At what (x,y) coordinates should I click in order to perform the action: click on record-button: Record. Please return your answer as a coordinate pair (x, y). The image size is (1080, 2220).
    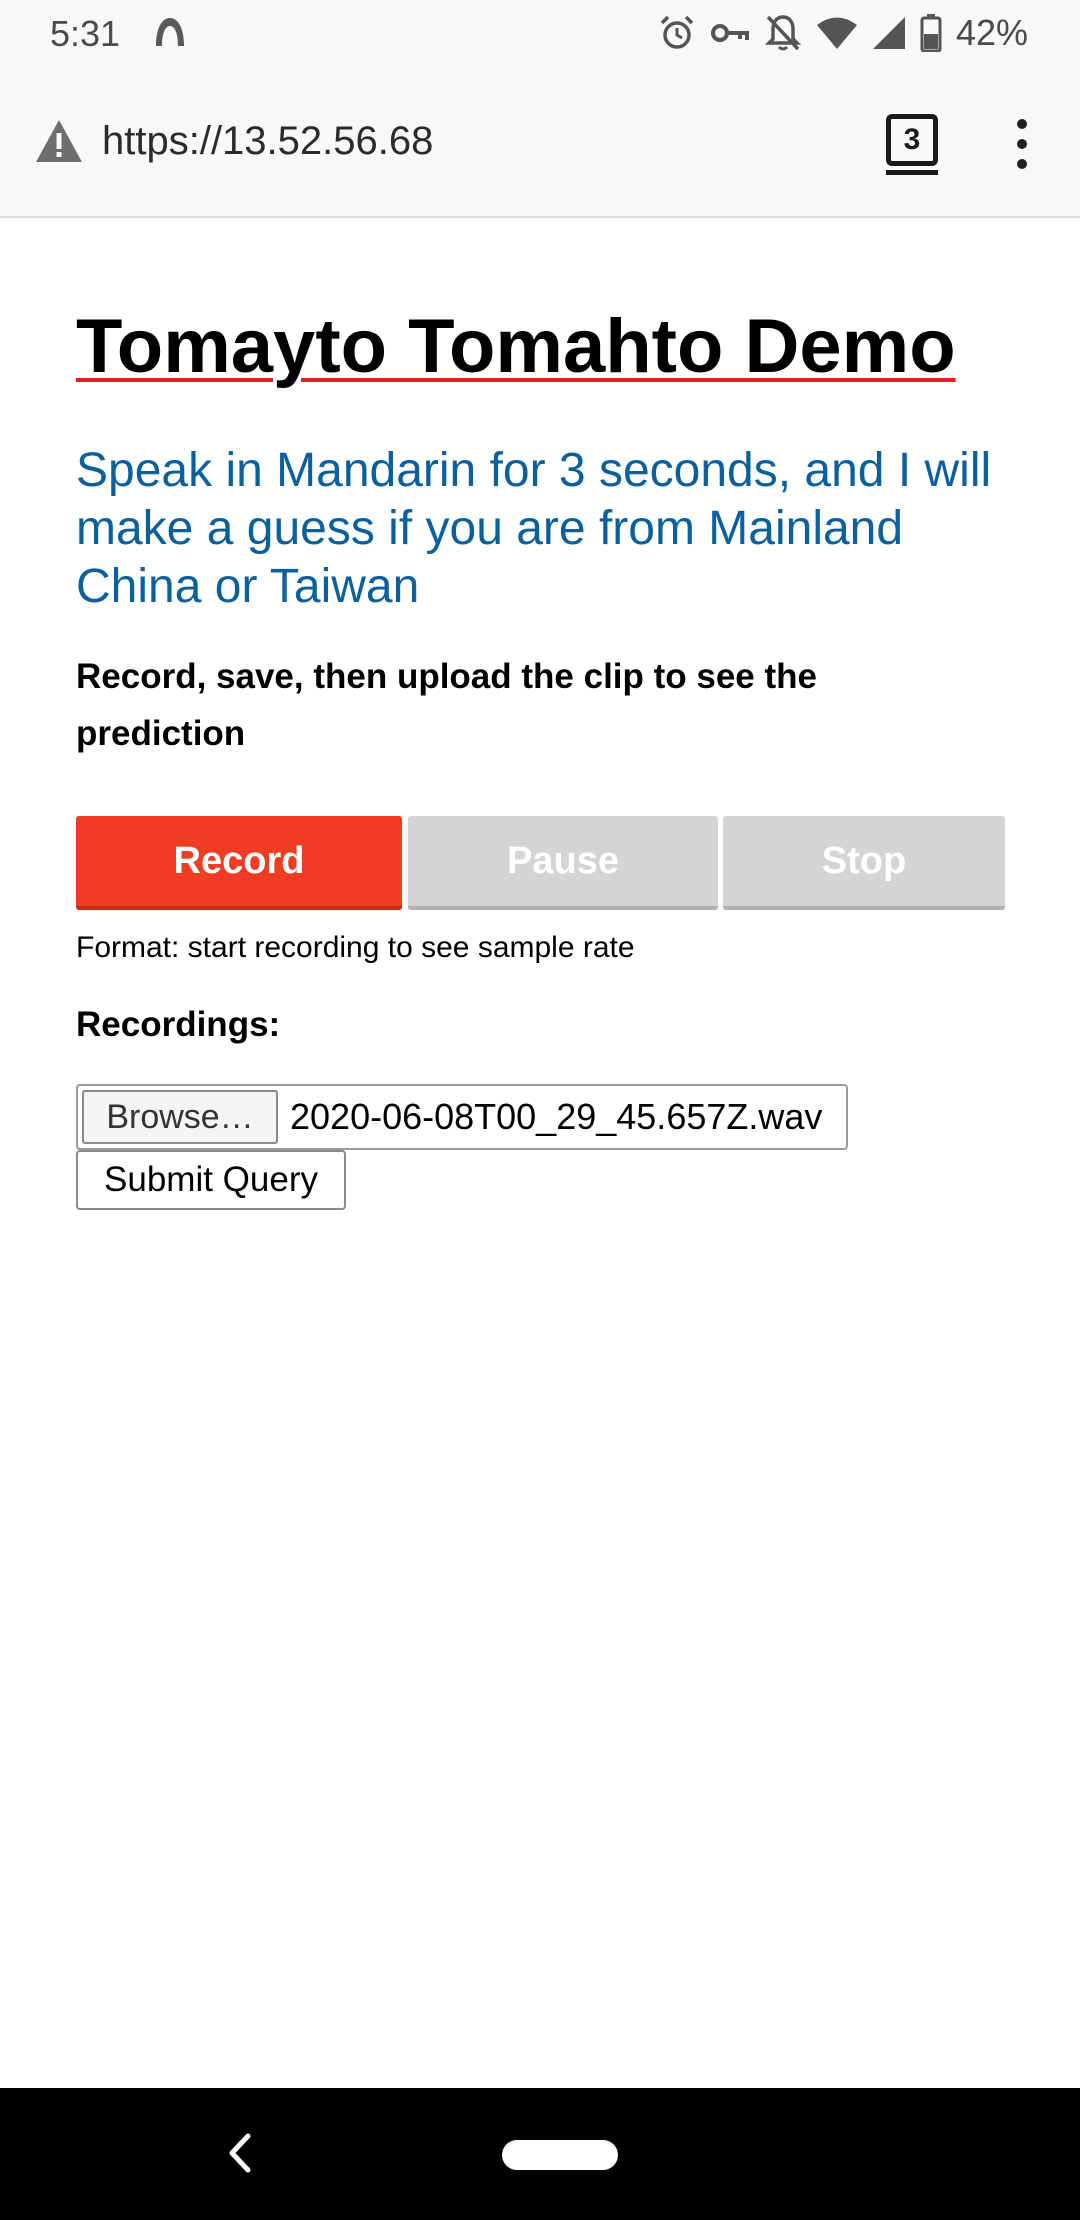
    Looking at the image, I should click on (239, 863).